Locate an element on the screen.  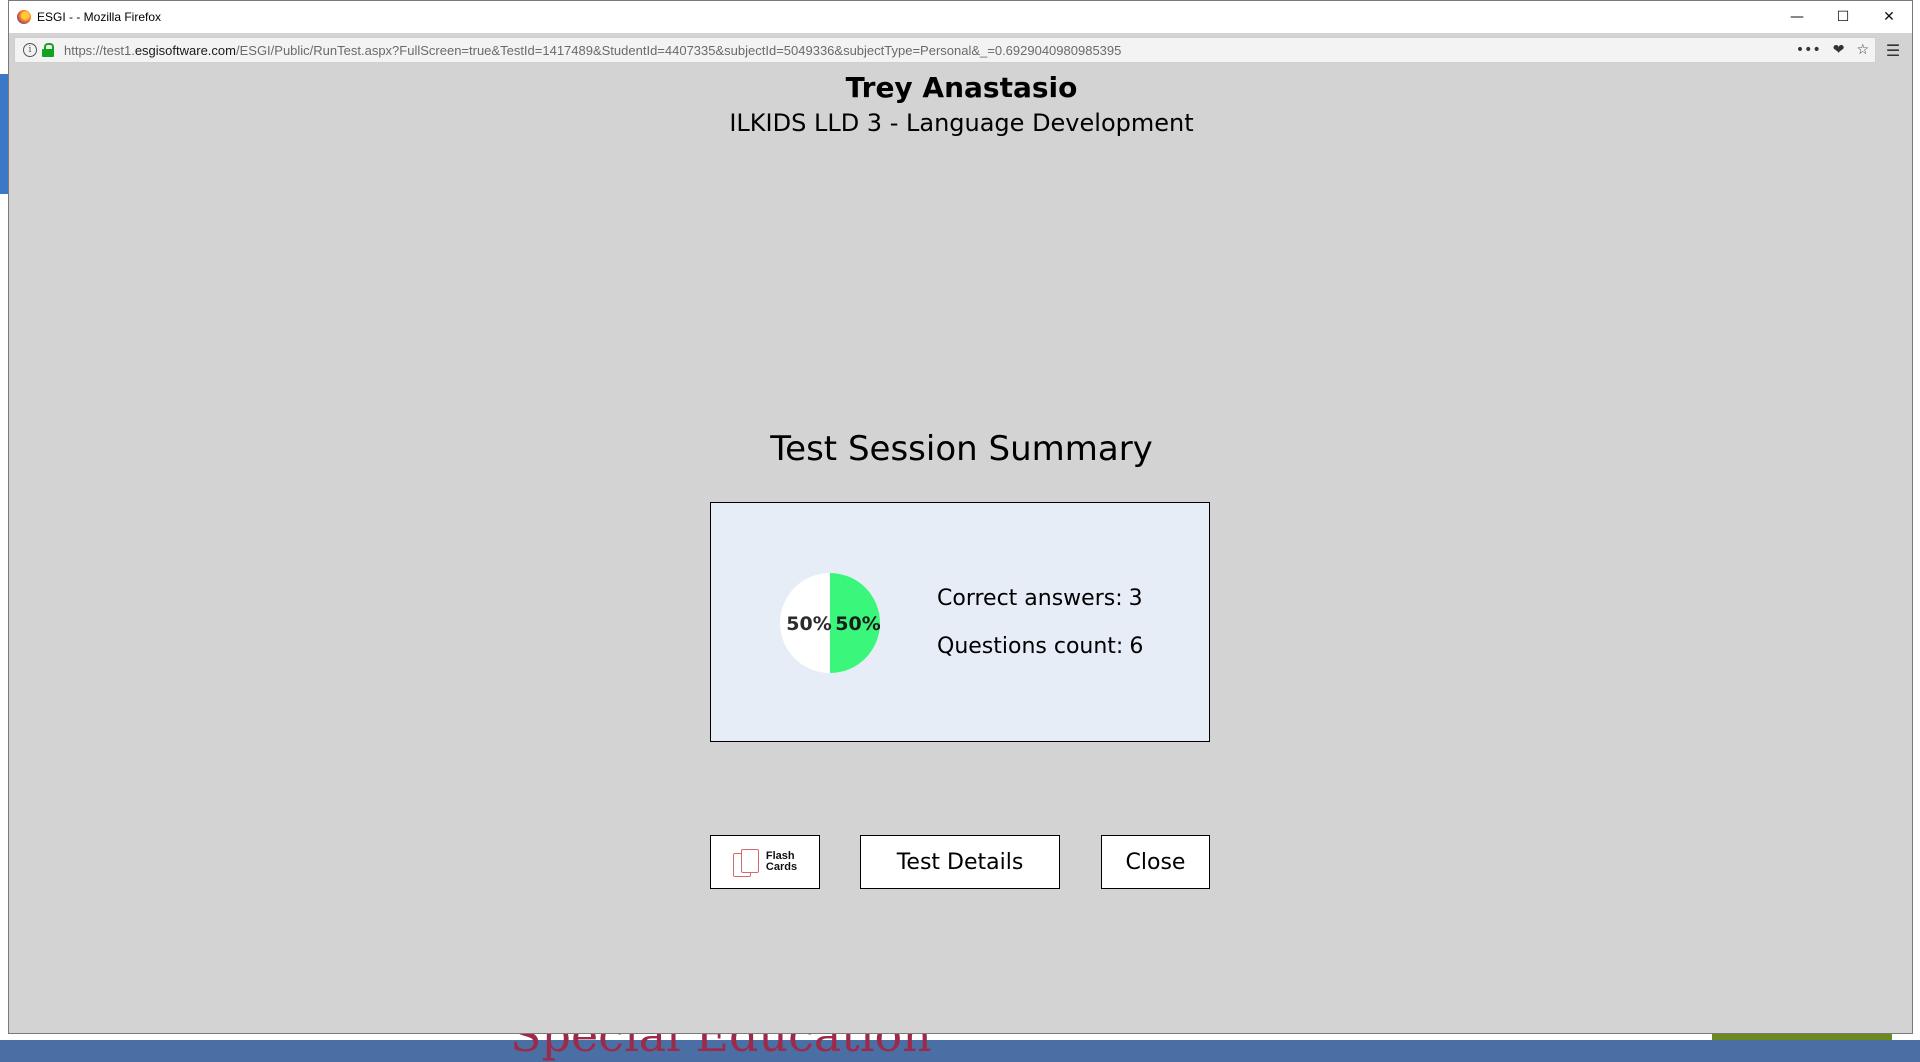
pie-correct-label: 50% is located at coordinates (857, 624).